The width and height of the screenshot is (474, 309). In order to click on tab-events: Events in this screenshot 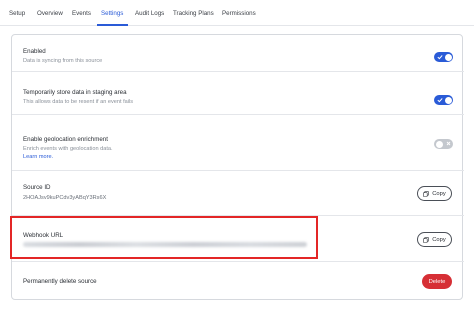, I will do `click(81, 13)`.